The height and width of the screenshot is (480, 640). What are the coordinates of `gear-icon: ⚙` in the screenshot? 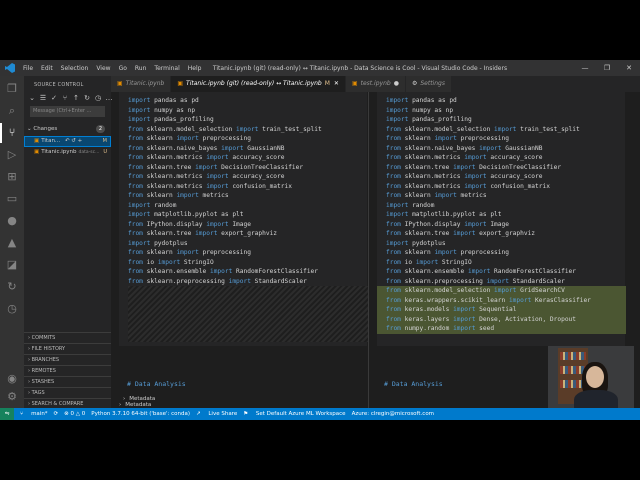 It's located at (12, 397).